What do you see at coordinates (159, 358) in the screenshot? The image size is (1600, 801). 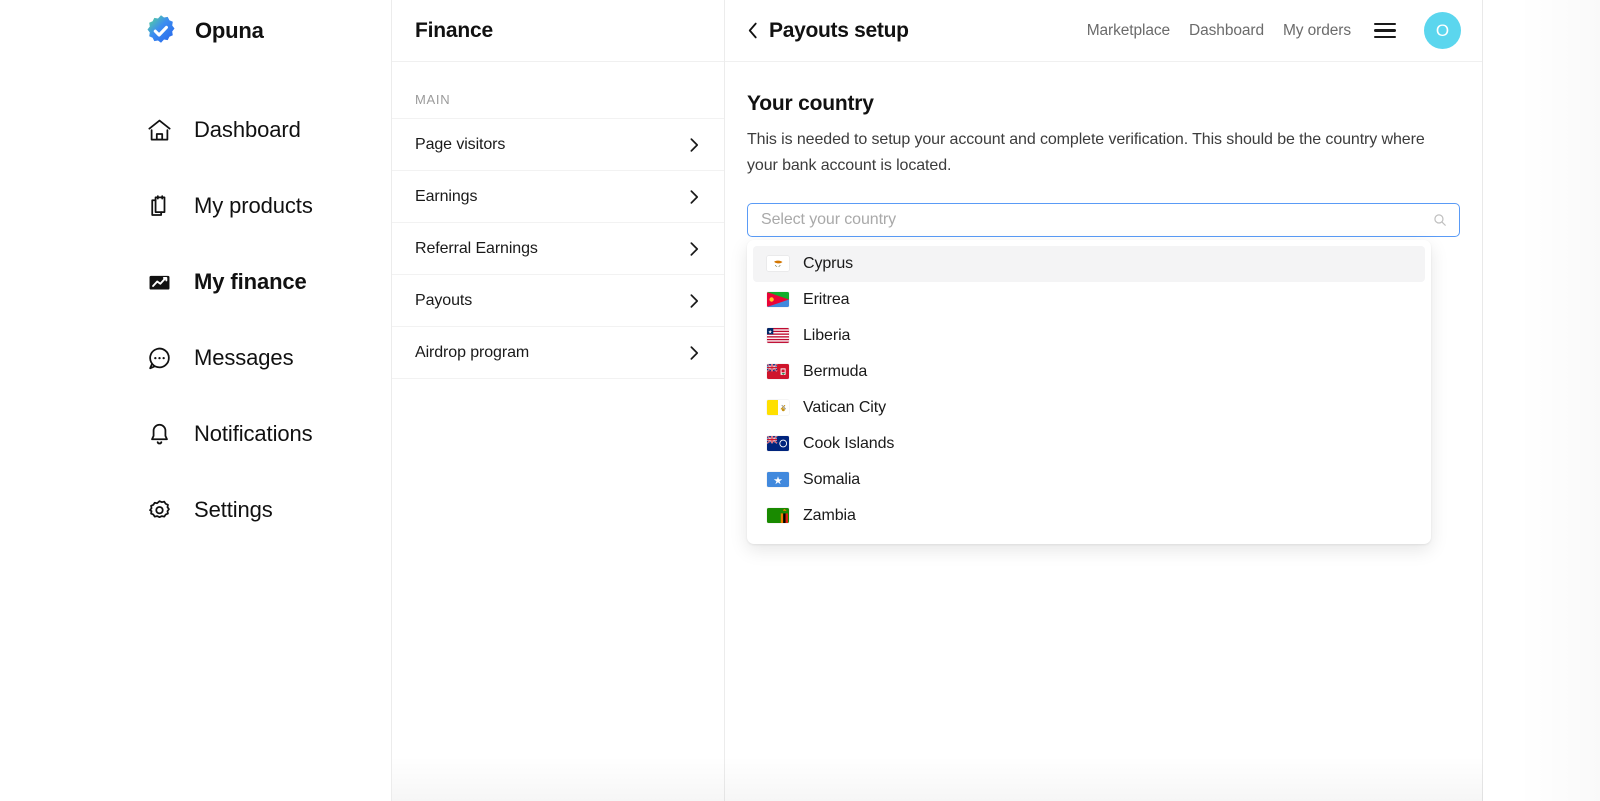 I see `chat-bubble-icon` at bounding box center [159, 358].